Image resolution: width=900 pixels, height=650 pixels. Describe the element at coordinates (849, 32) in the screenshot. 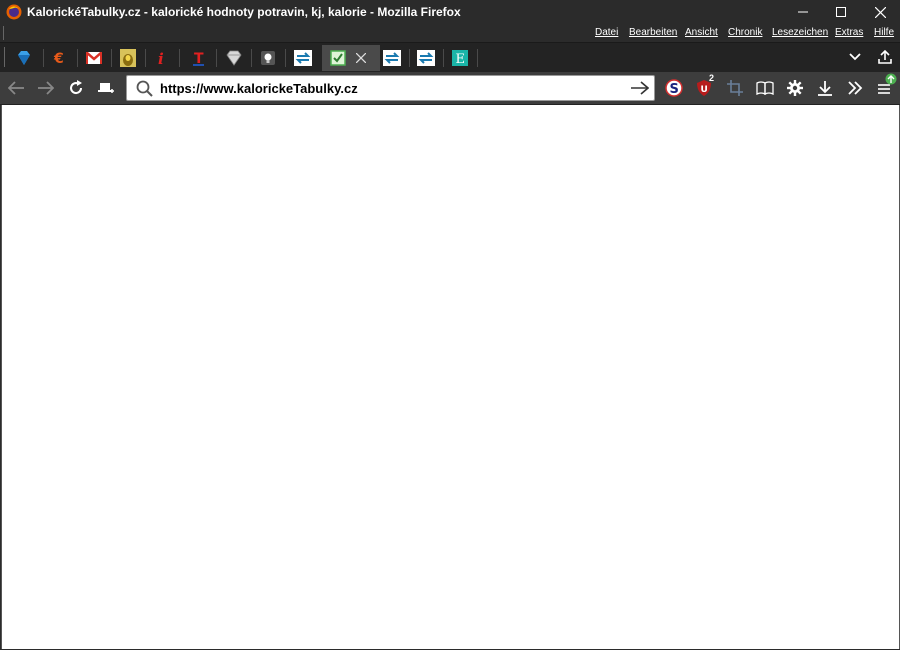

I see `menu-extras: Extras` at that location.